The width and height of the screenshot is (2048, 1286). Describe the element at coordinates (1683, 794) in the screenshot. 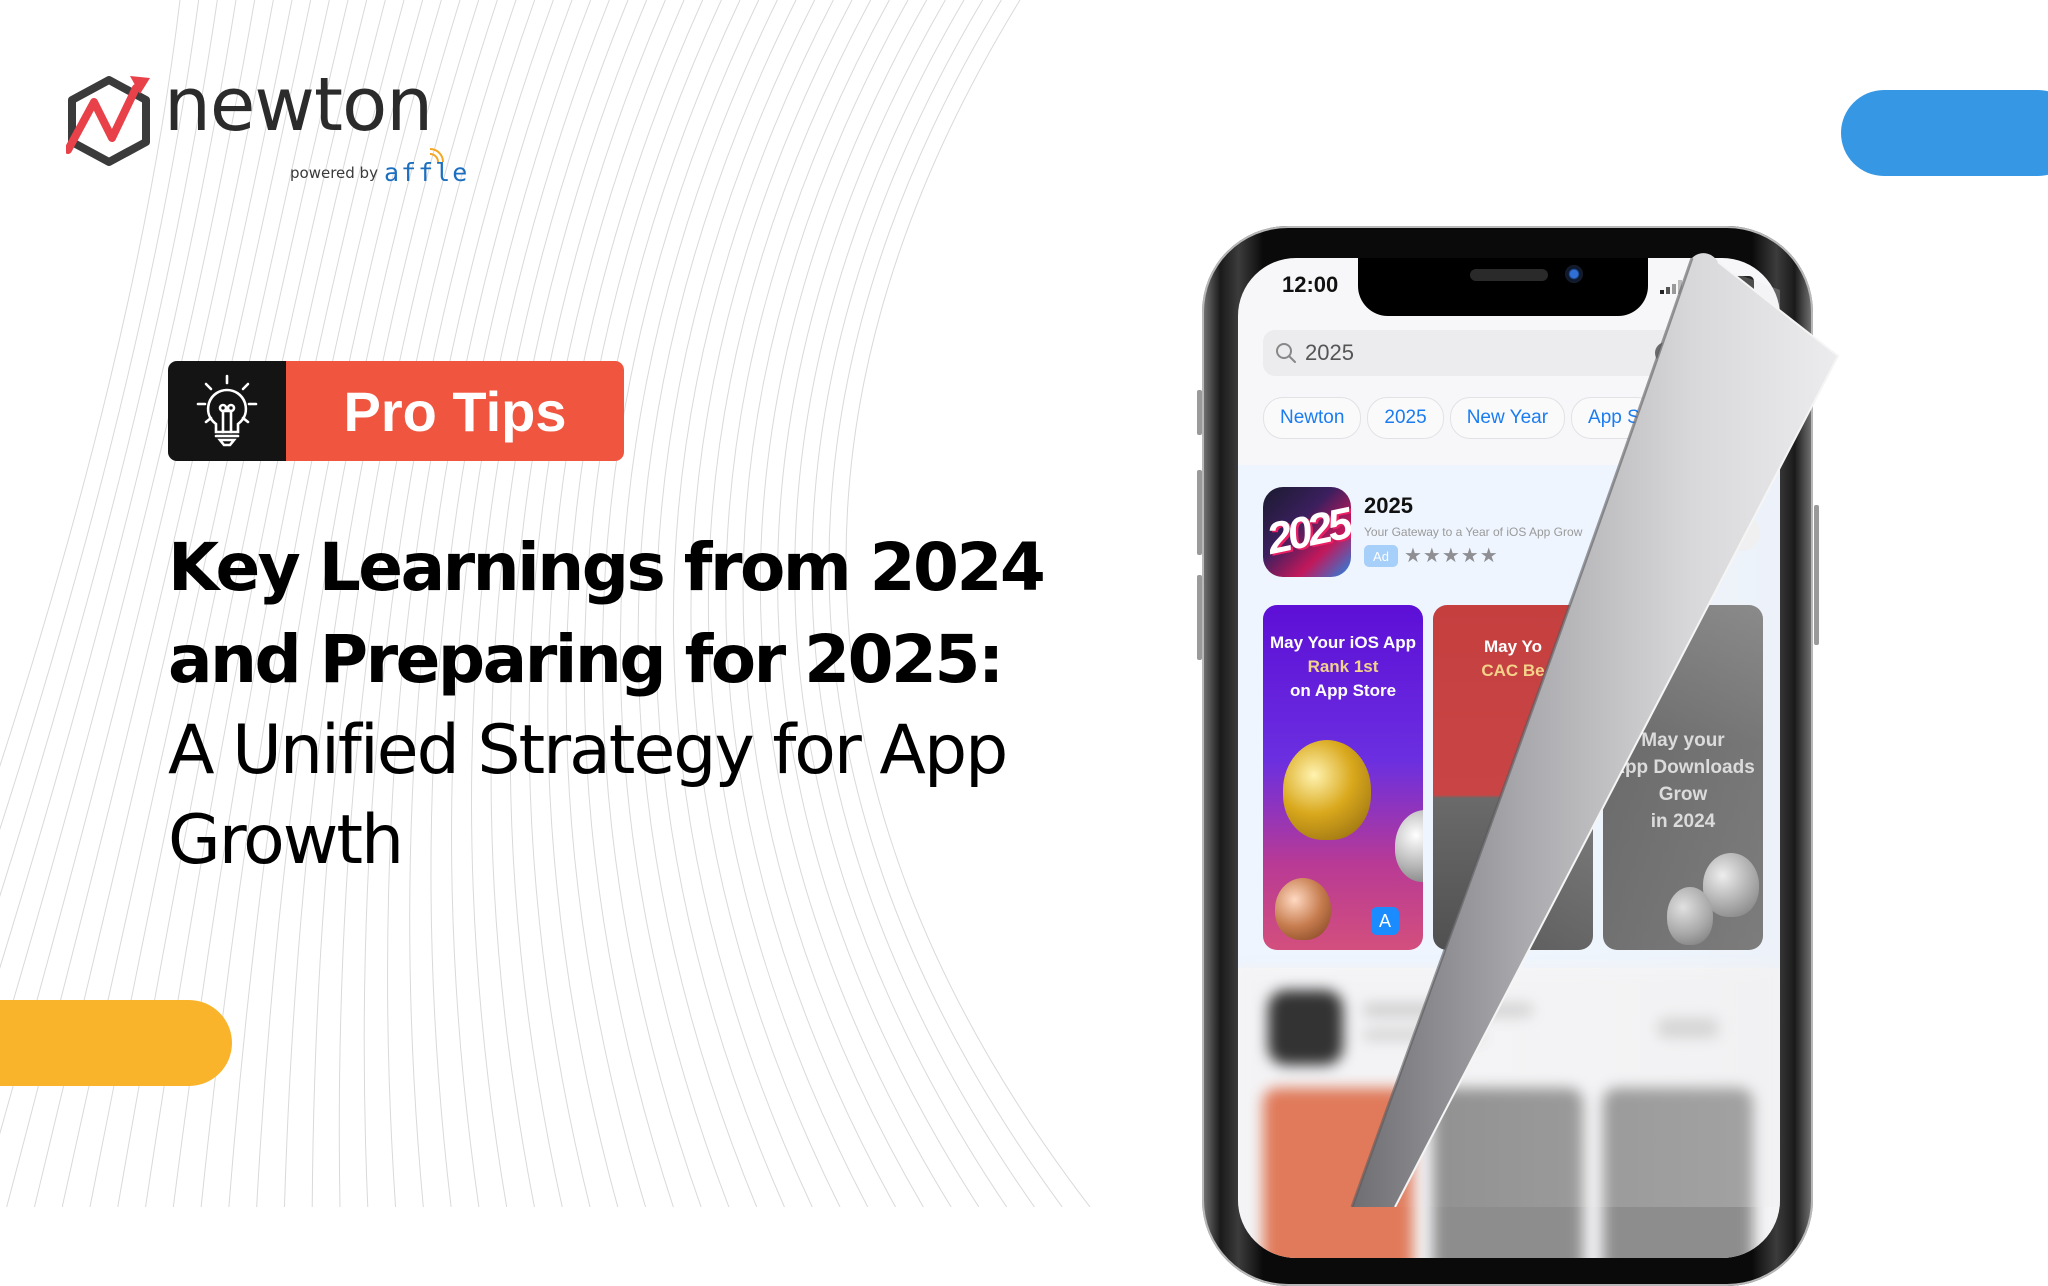

I see `card-text-line: Grow` at that location.